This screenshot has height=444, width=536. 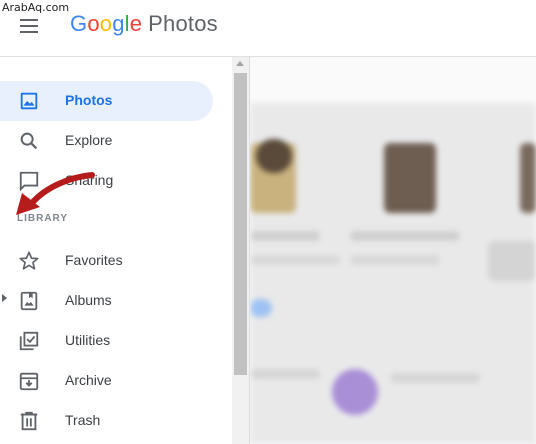 I want to click on top-bar: Google Photos, so click(x=268, y=28).